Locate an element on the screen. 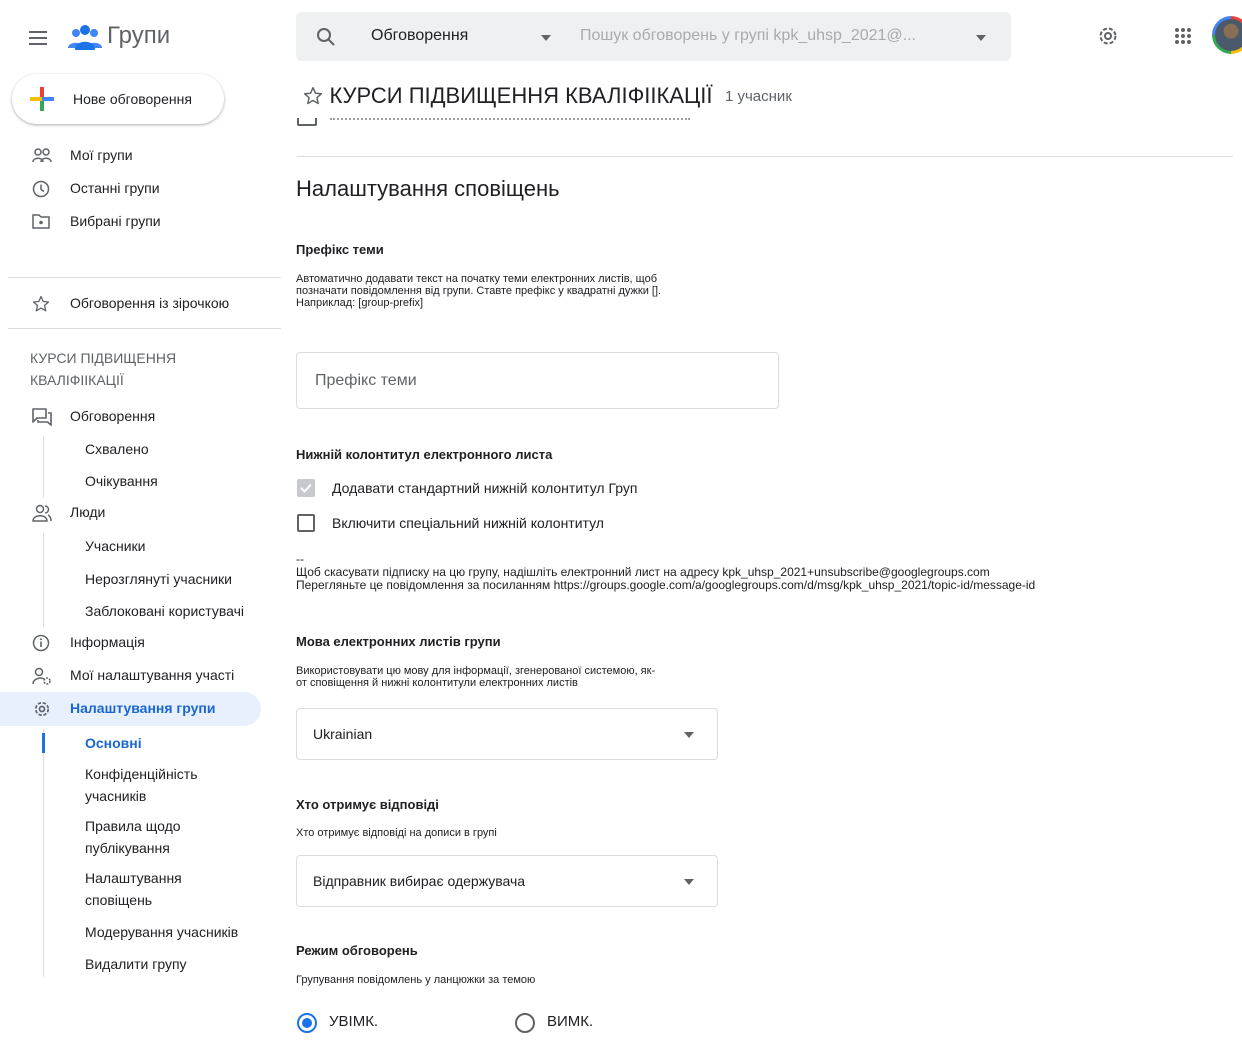 The width and height of the screenshot is (1242, 1057). selected-value: Ukrainian is located at coordinates (343, 734).